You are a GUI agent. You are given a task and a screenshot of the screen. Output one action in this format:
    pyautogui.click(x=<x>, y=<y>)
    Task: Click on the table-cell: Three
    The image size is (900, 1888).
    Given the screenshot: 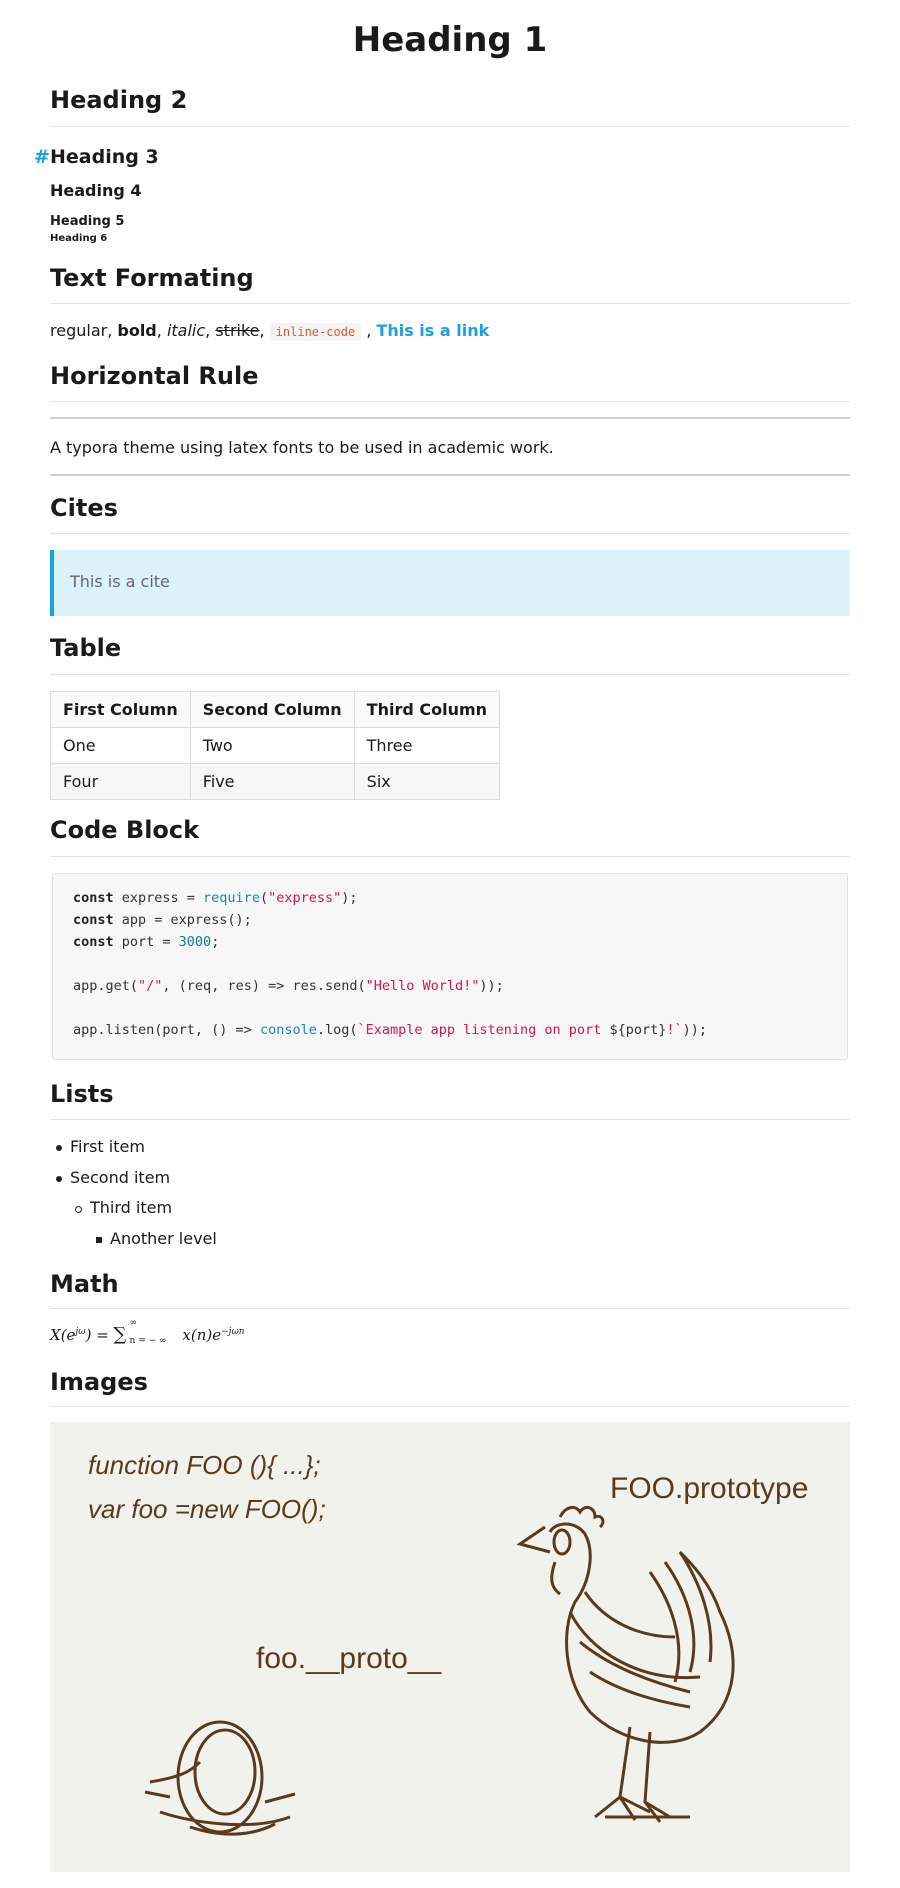 What is the action you would take?
    pyautogui.click(x=427, y=745)
    